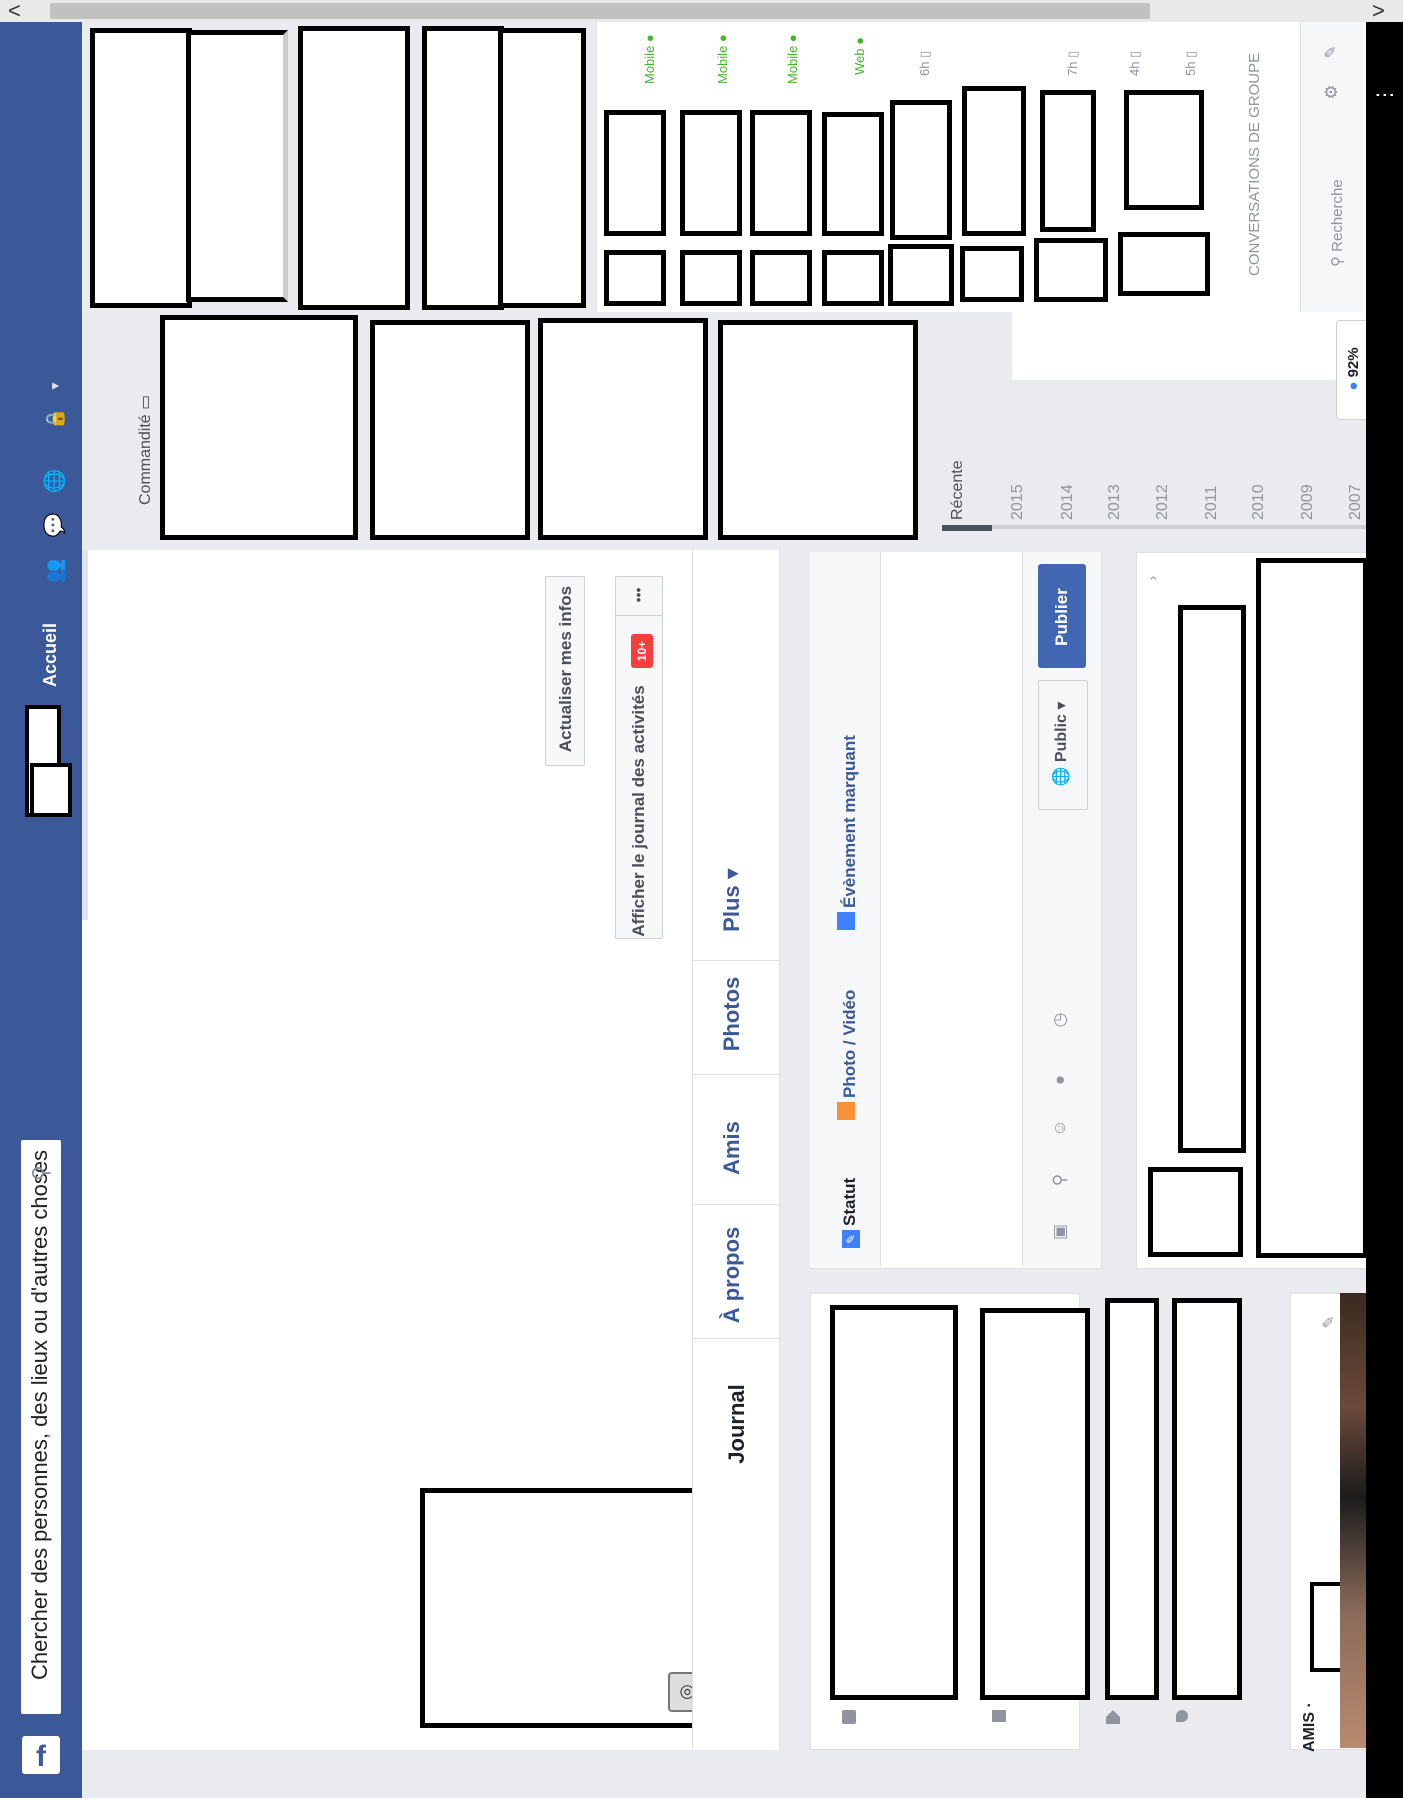 This screenshot has height=1798, width=1403. I want to click on timeline-year: 2012, so click(1163, 492).